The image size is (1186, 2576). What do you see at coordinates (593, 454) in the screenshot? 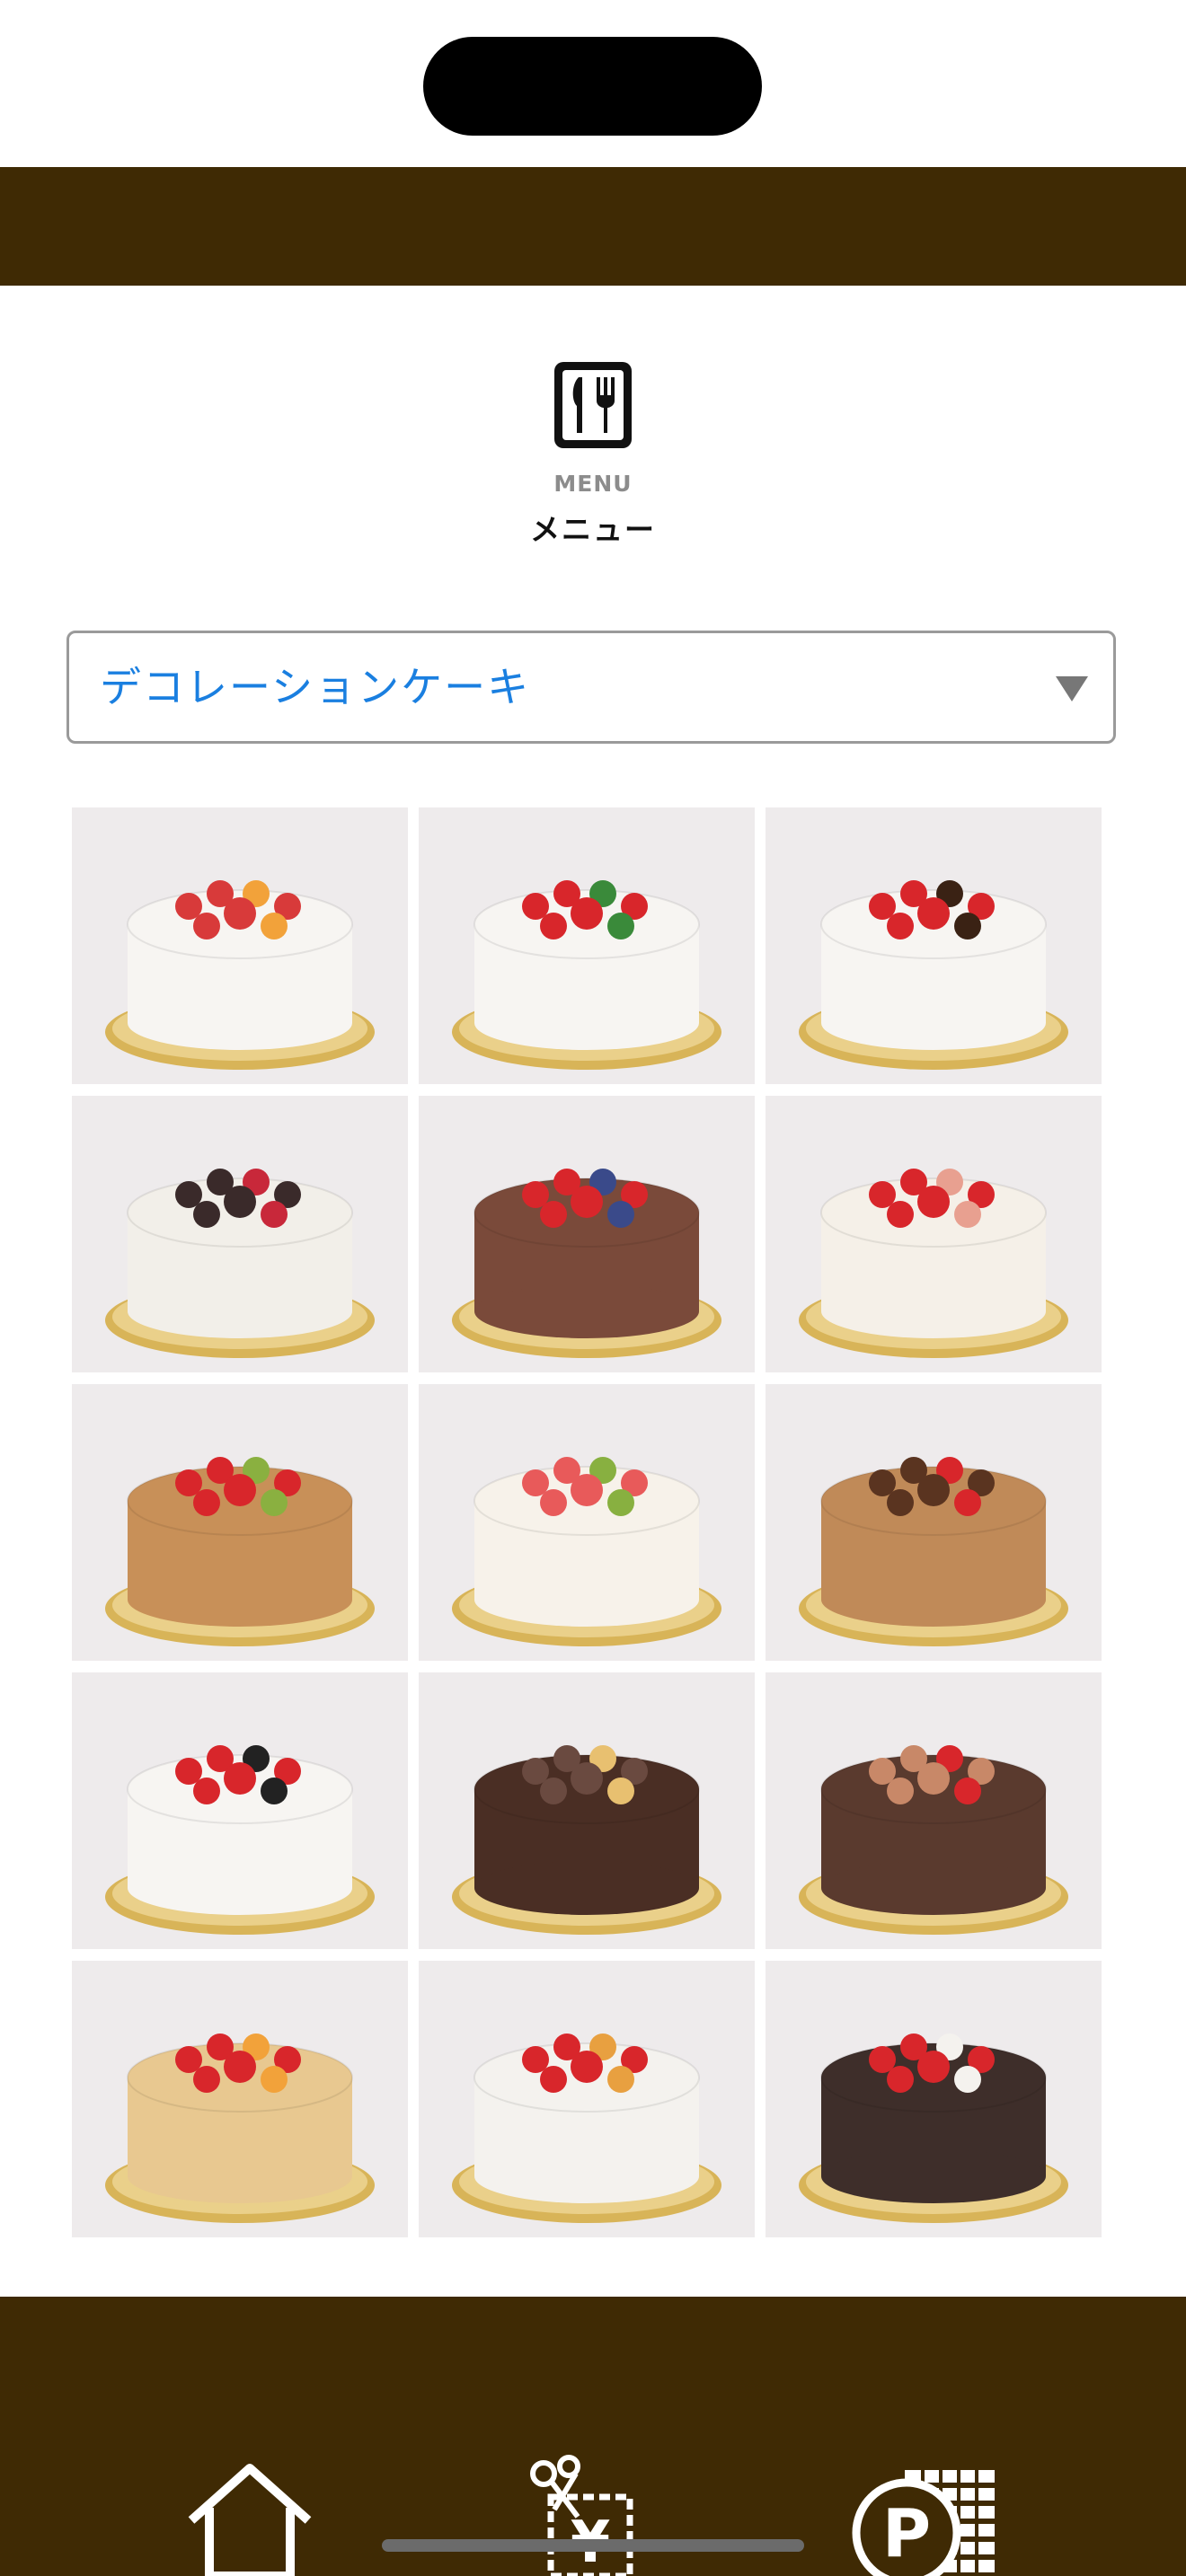
I see `menu-heading: MENU メニュー` at bounding box center [593, 454].